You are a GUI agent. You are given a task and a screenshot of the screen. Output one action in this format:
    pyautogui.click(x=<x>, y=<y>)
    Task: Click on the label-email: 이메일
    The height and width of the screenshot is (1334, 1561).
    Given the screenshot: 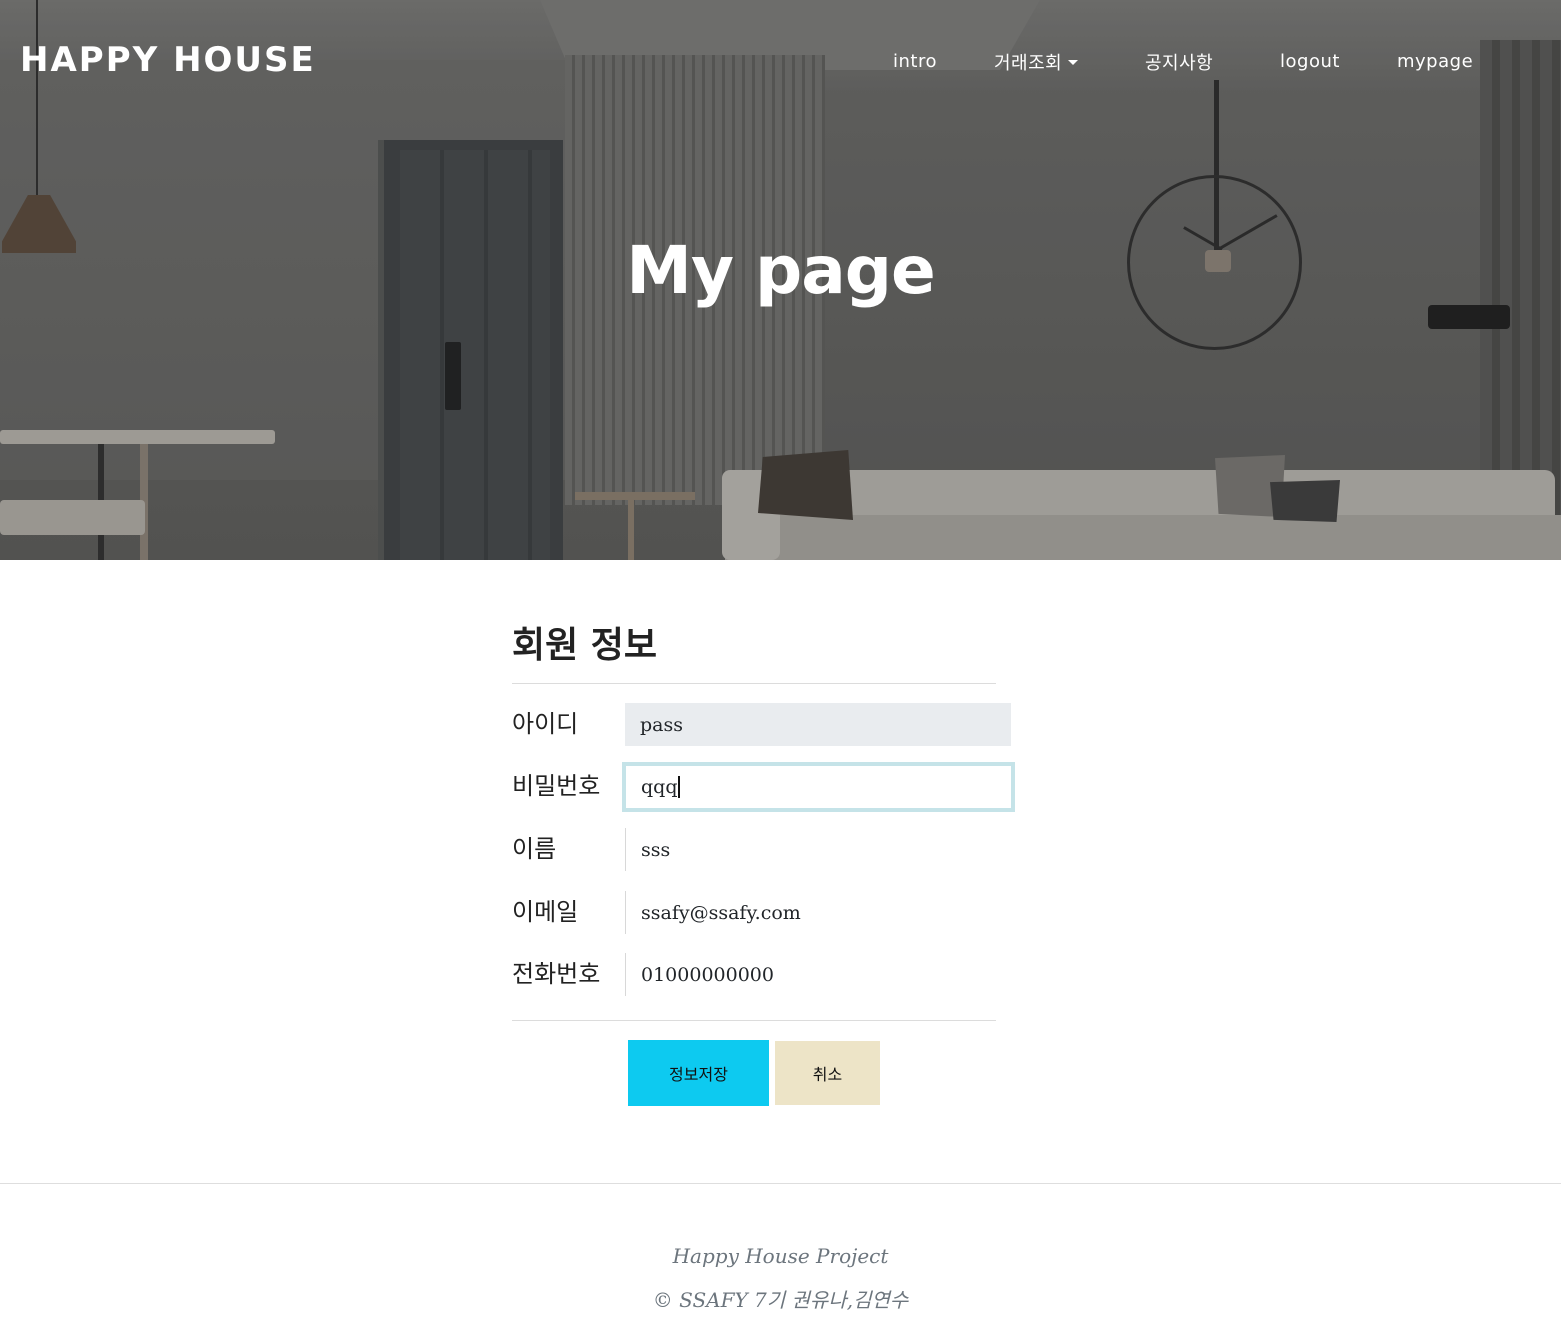 What is the action you would take?
    pyautogui.click(x=545, y=912)
    